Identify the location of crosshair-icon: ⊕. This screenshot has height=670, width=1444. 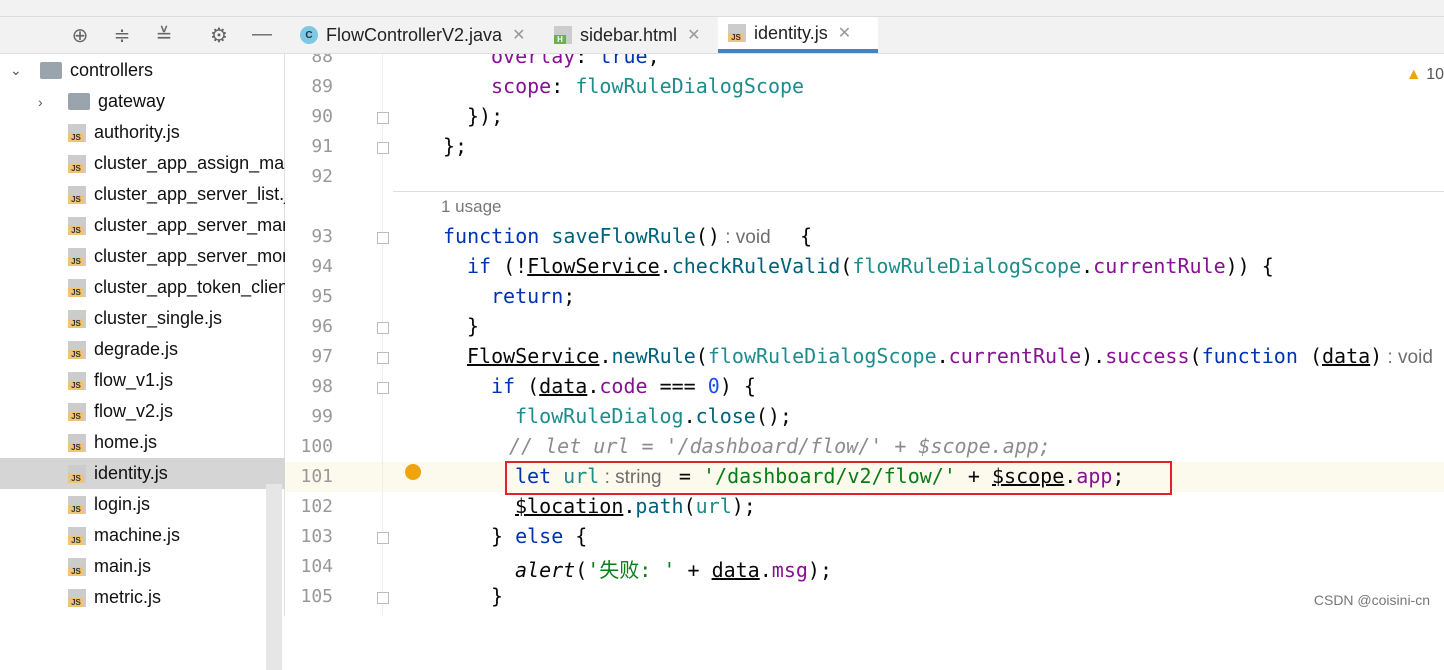
(80, 35).